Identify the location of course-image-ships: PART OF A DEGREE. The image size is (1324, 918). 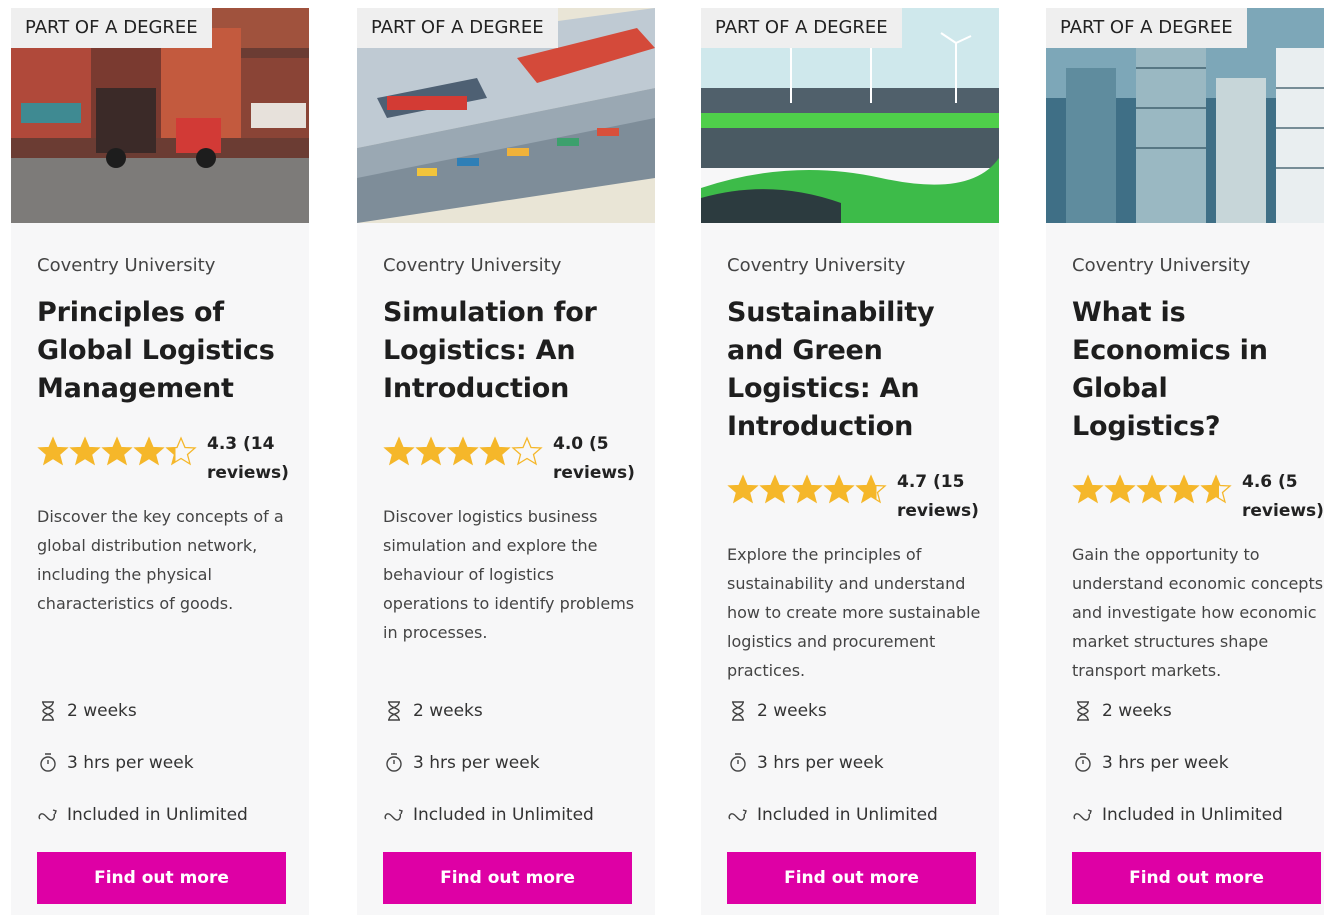
(506, 115).